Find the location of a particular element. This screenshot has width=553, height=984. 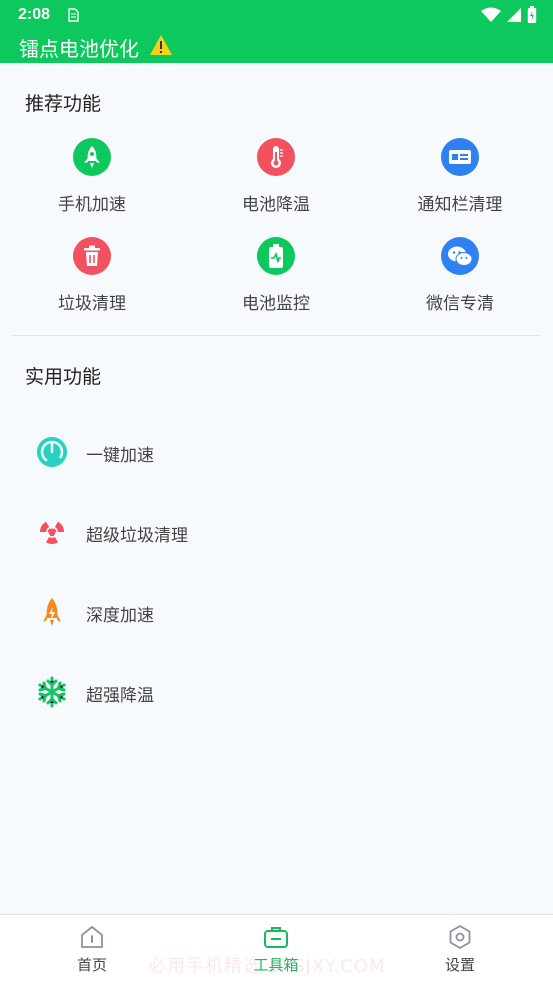

radiation-icon is located at coordinates (52, 533).